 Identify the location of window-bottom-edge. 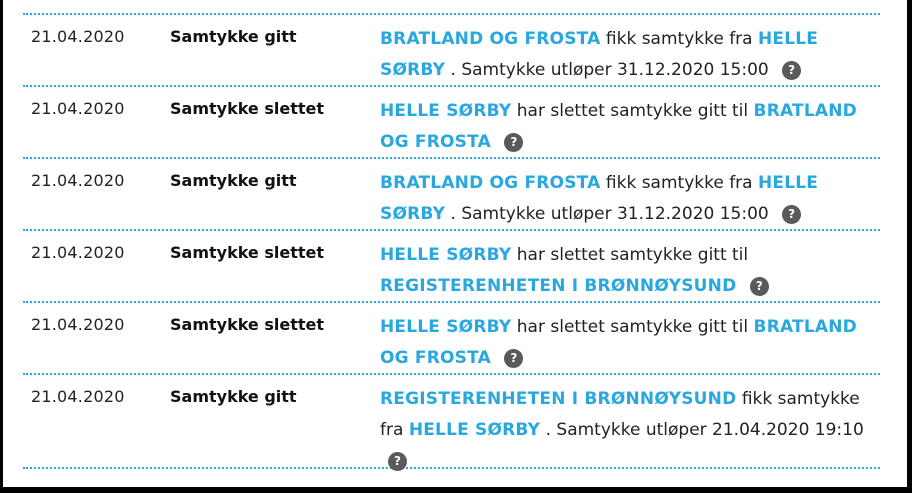
(456, 490).